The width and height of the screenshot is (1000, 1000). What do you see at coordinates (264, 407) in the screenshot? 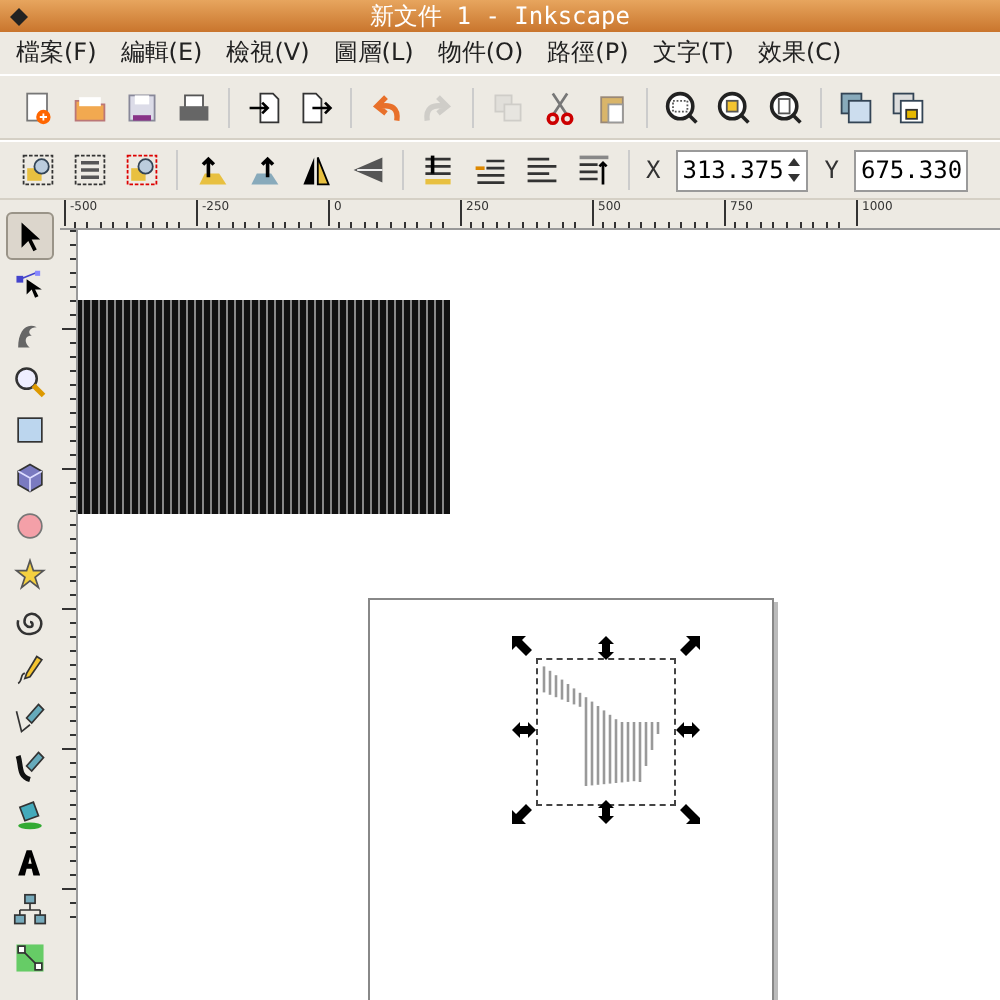
I see `striped-rectangle` at bounding box center [264, 407].